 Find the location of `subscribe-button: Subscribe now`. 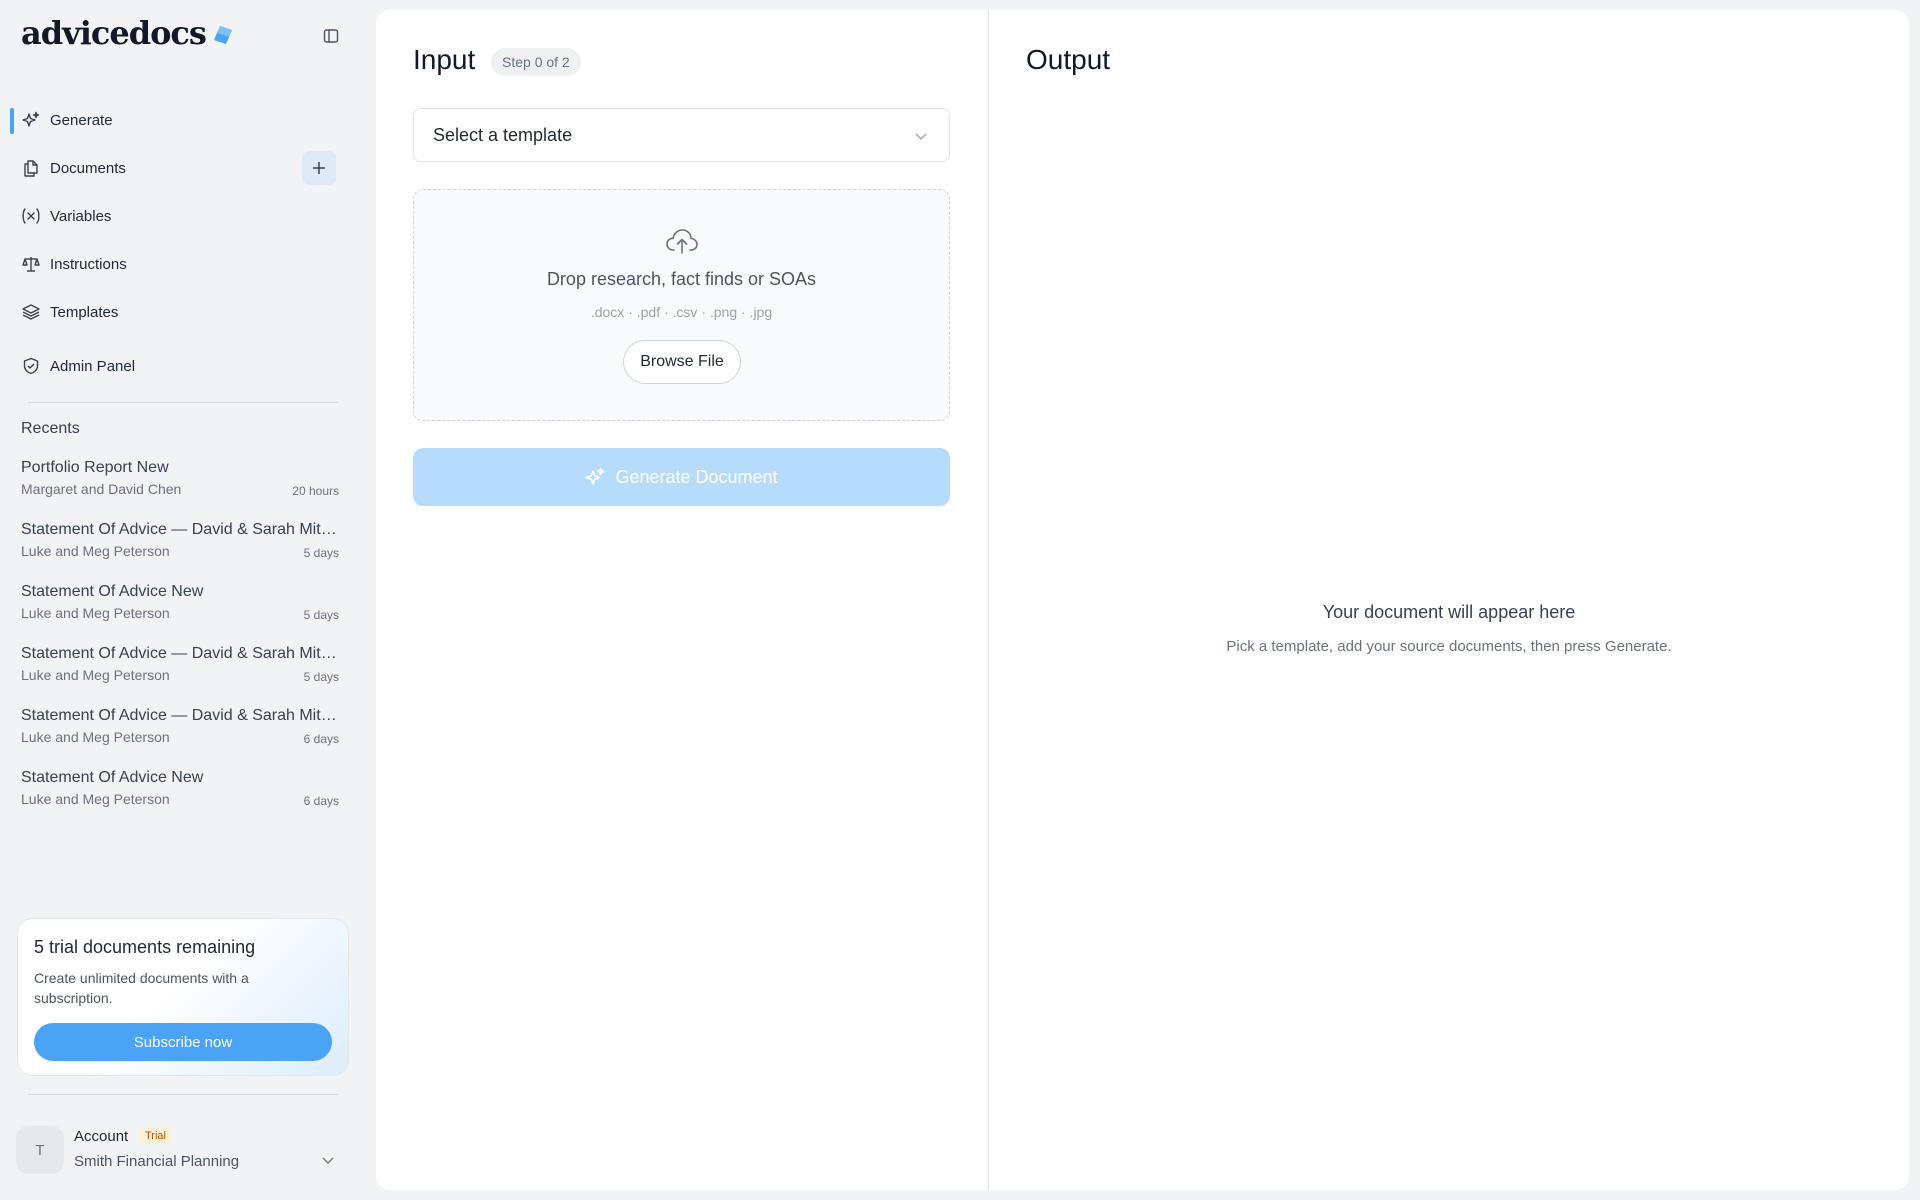

subscribe-button: Subscribe now is located at coordinates (183, 1042).